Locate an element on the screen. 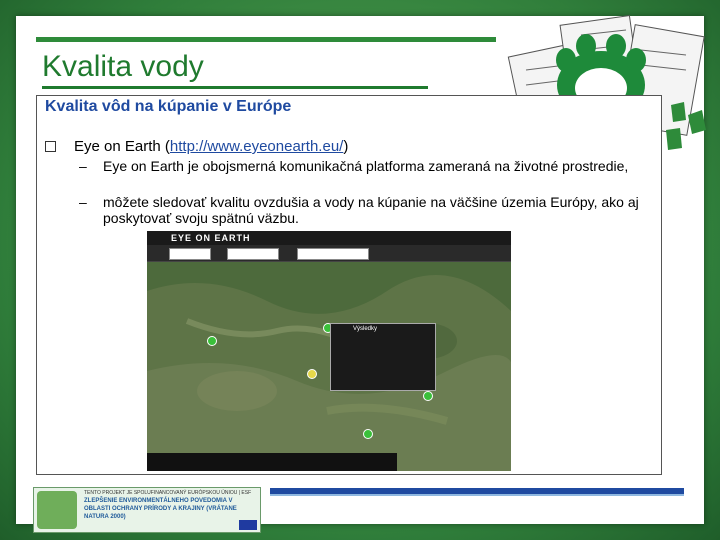  bullet-eye-on-earth: Eye on Earth (http://www.eyeonearth.eu/) is located at coordinates (196, 146).